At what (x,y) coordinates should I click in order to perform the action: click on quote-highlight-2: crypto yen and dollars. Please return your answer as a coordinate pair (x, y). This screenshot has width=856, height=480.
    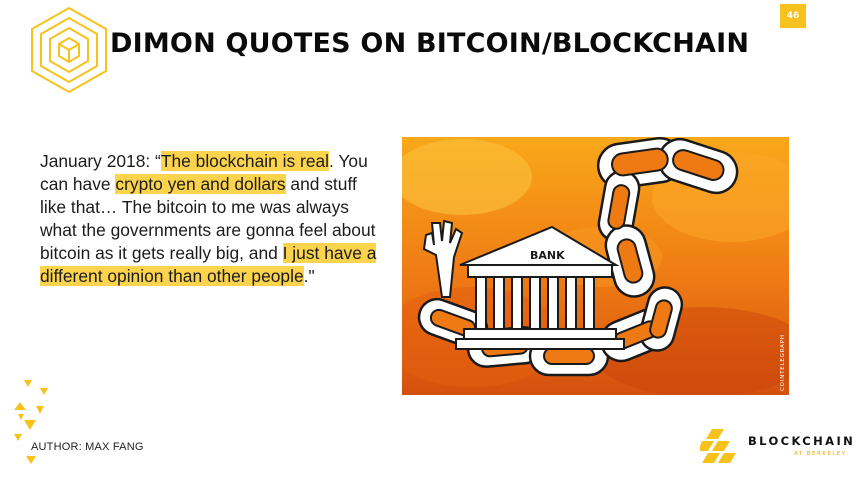
    Looking at the image, I should click on (200, 184).